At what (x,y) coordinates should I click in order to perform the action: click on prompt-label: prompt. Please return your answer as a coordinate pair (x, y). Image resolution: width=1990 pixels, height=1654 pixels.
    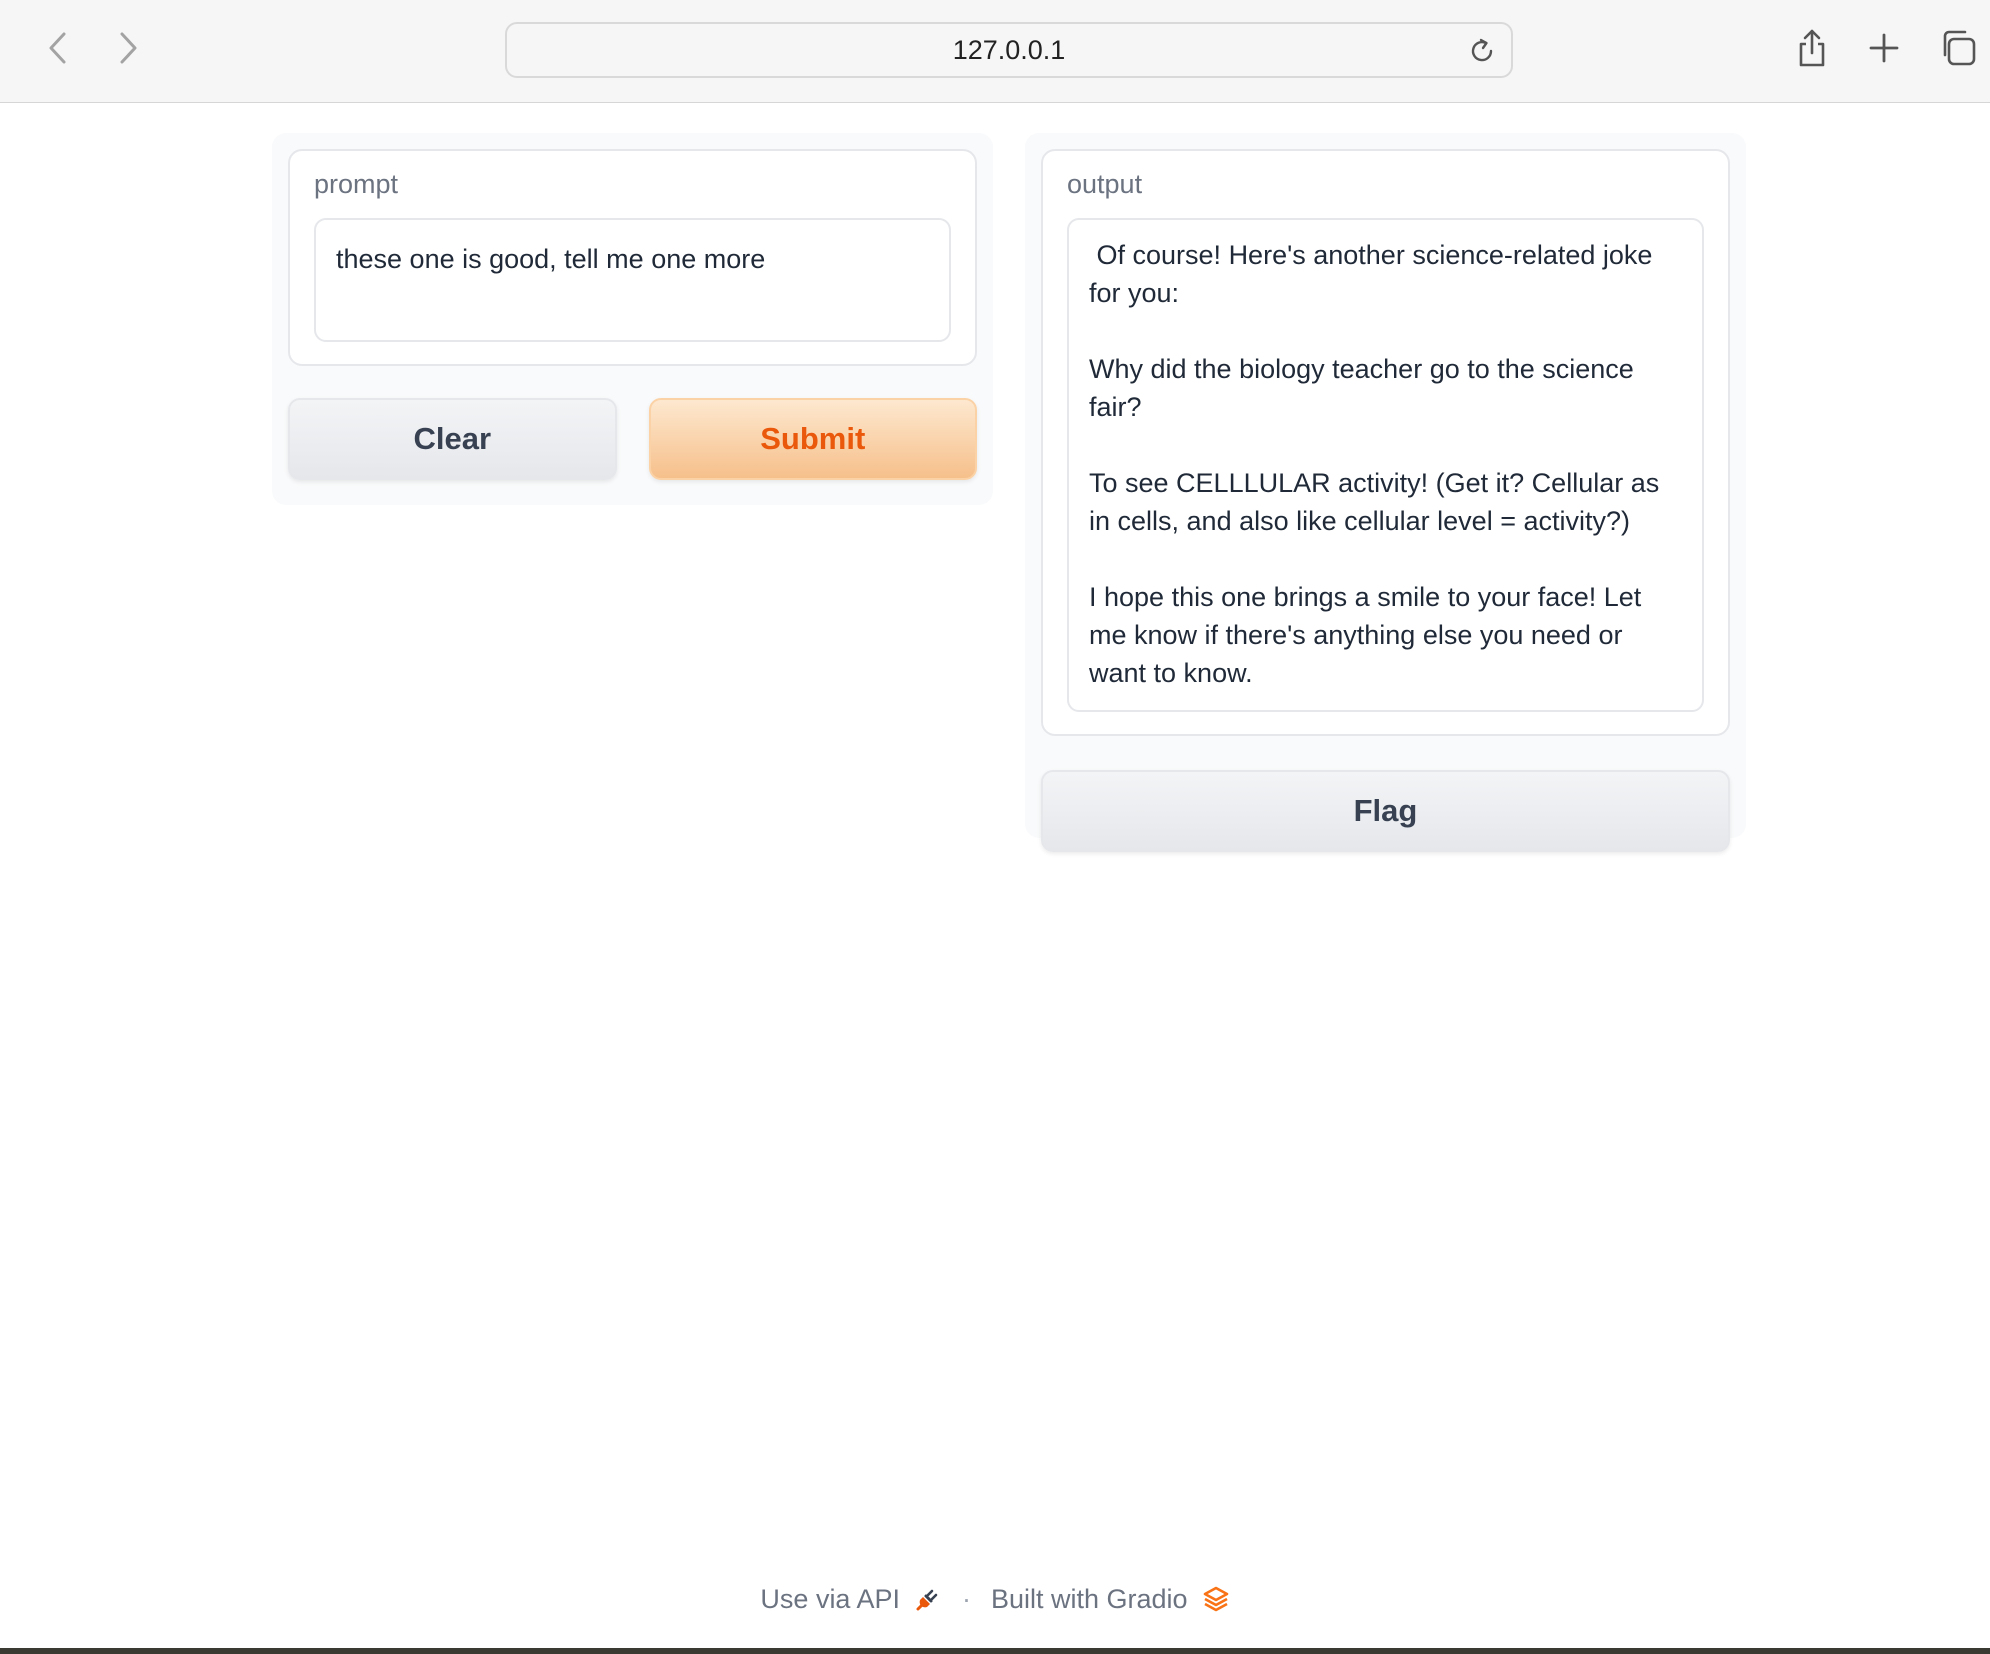
    Looking at the image, I should click on (356, 184).